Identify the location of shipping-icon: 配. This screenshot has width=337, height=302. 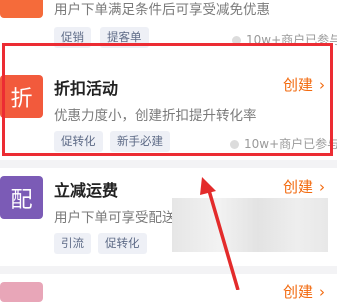
(21, 197).